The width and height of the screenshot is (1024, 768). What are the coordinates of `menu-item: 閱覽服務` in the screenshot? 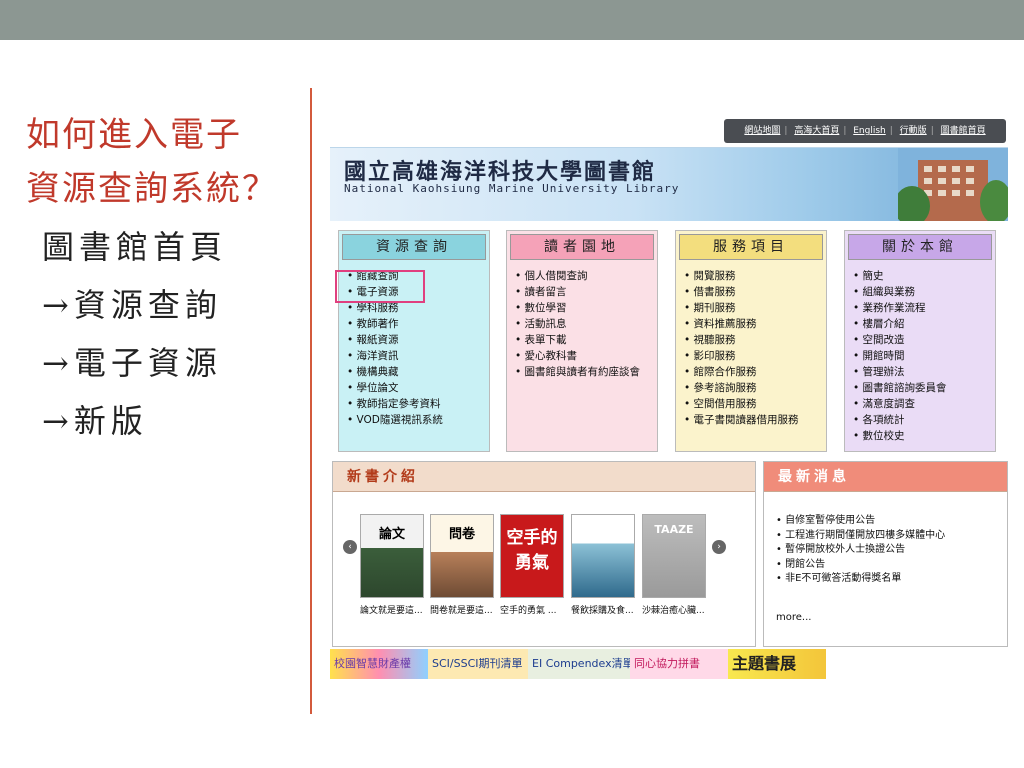 It's located at (755, 276).